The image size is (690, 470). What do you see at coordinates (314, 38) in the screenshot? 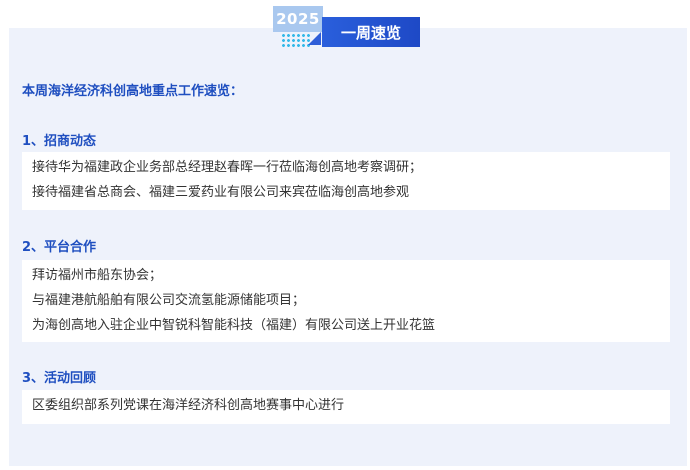
I see `corner-decoration` at bounding box center [314, 38].